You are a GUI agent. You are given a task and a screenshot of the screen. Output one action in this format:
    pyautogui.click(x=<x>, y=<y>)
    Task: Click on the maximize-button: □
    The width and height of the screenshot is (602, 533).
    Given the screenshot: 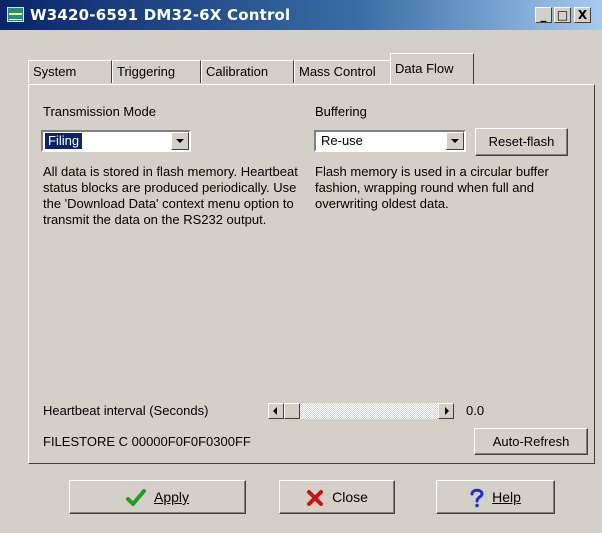 What is the action you would take?
    pyautogui.click(x=562, y=15)
    